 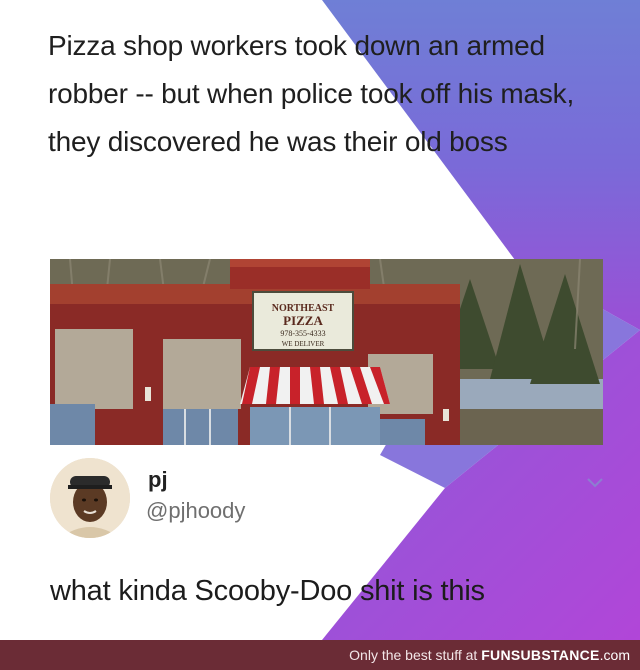 What do you see at coordinates (415, 655) in the screenshot?
I see `footer-tagline-text: Only the best stuff at` at bounding box center [415, 655].